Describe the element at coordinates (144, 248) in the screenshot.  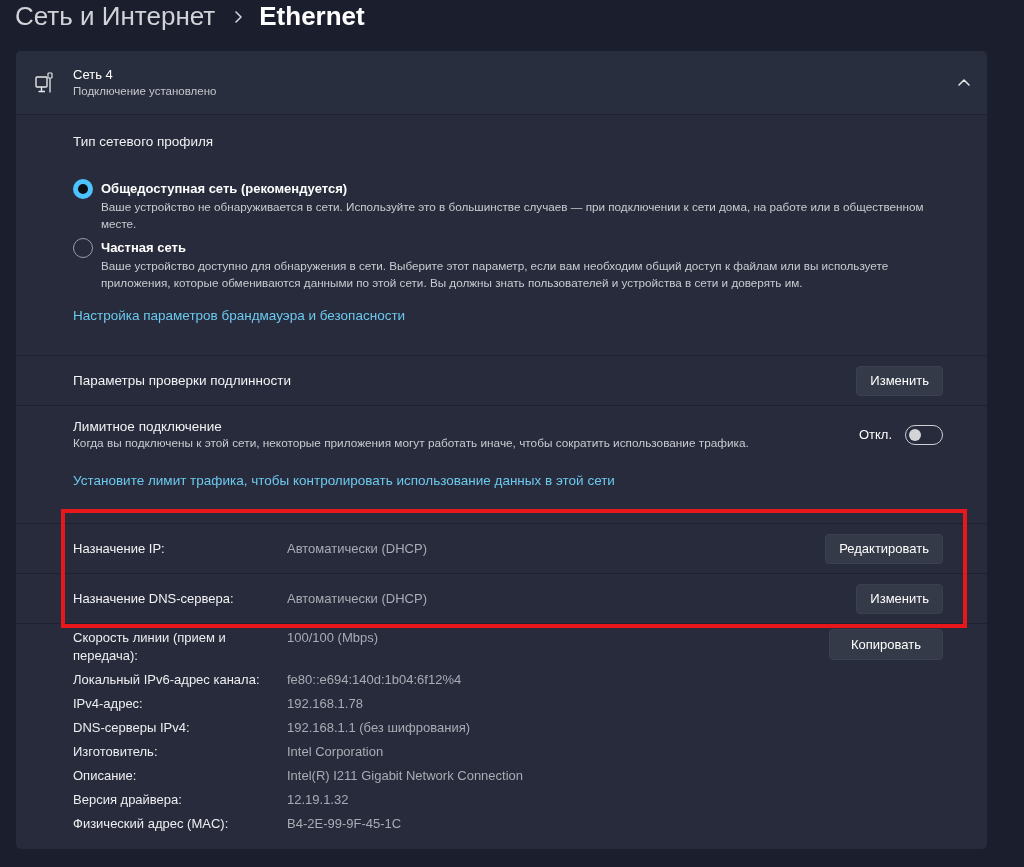
I see `option-label: Частная сеть` at that location.